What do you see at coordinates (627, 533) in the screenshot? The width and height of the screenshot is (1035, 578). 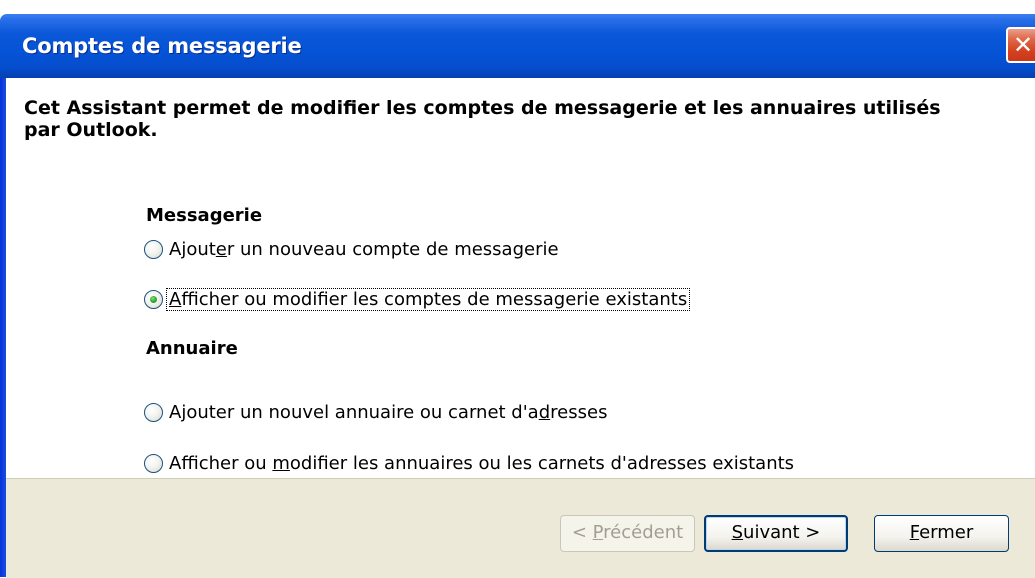 I see `back-button: < Précédent` at bounding box center [627, 533].